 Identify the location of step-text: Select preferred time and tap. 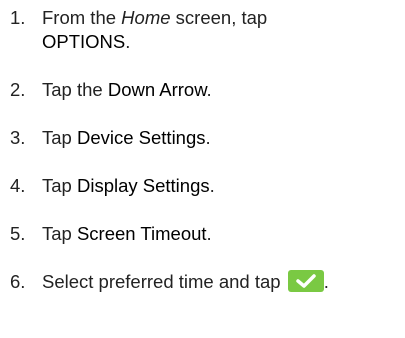
(164, 281).